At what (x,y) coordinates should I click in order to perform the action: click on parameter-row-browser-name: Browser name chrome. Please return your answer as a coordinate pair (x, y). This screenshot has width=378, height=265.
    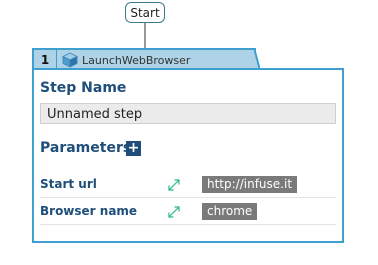
    Looking at the image, I should click on (188, 212).